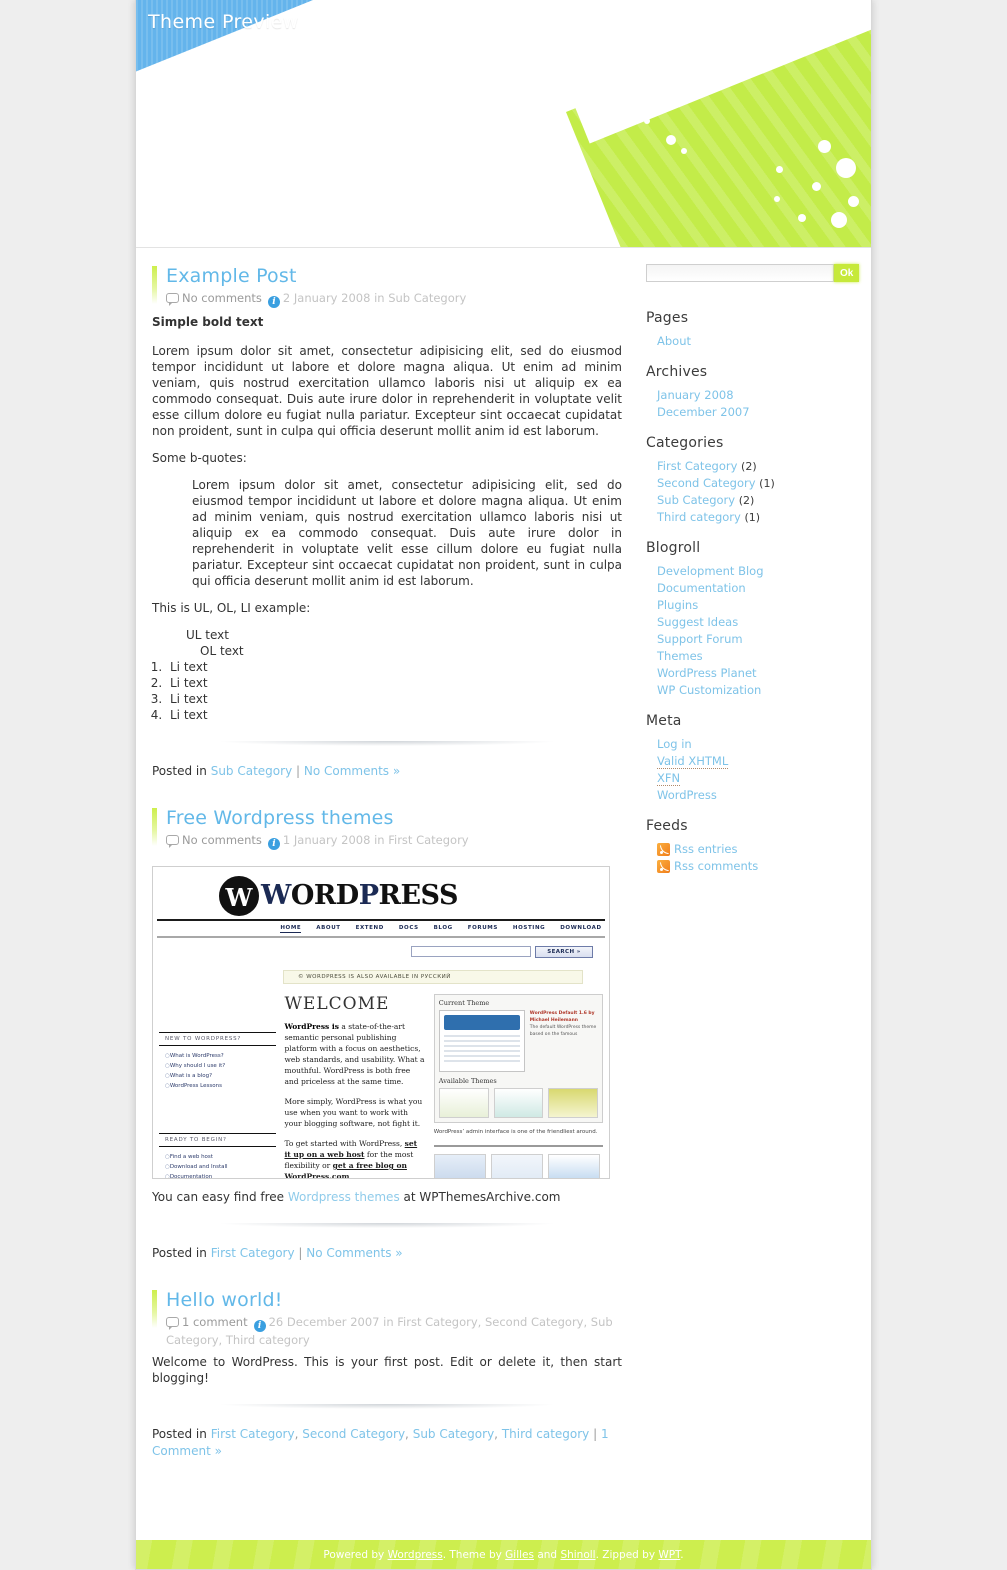  Describe the element at coordinates (224, 1300) in the screenshot. I see `post-title-link: Hello world!` at that location.